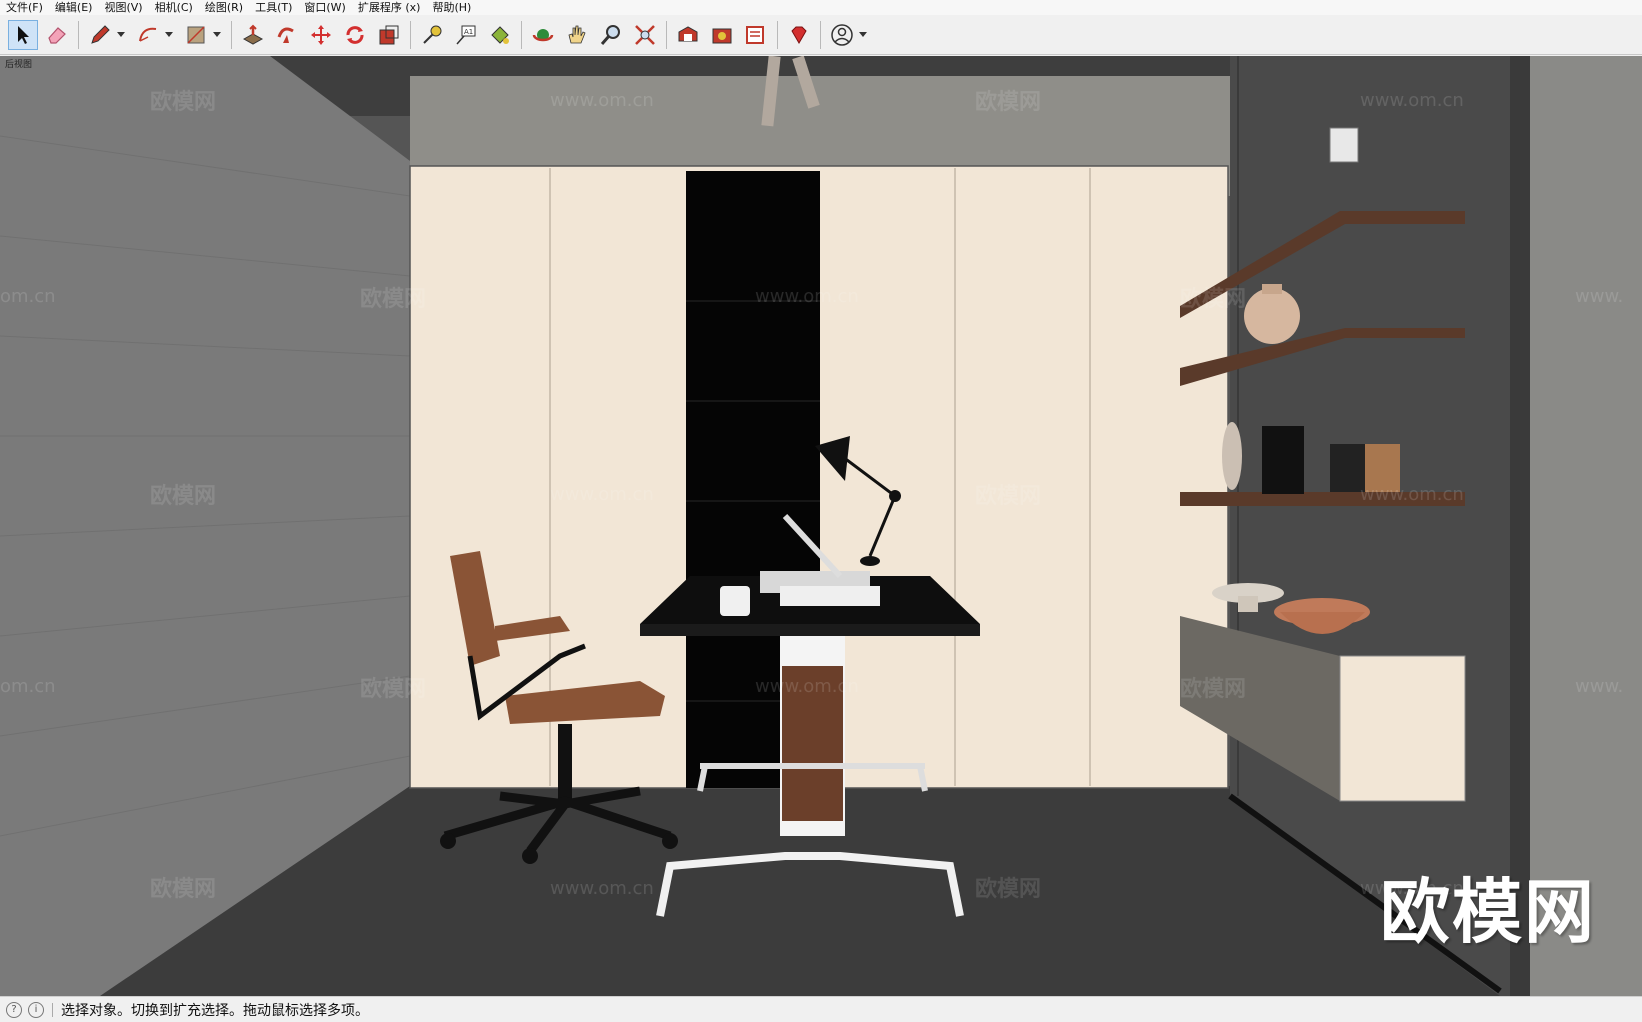 The image size is (1642, 1022). I want to click on menu-file: 文件(F), so click(24, 7).